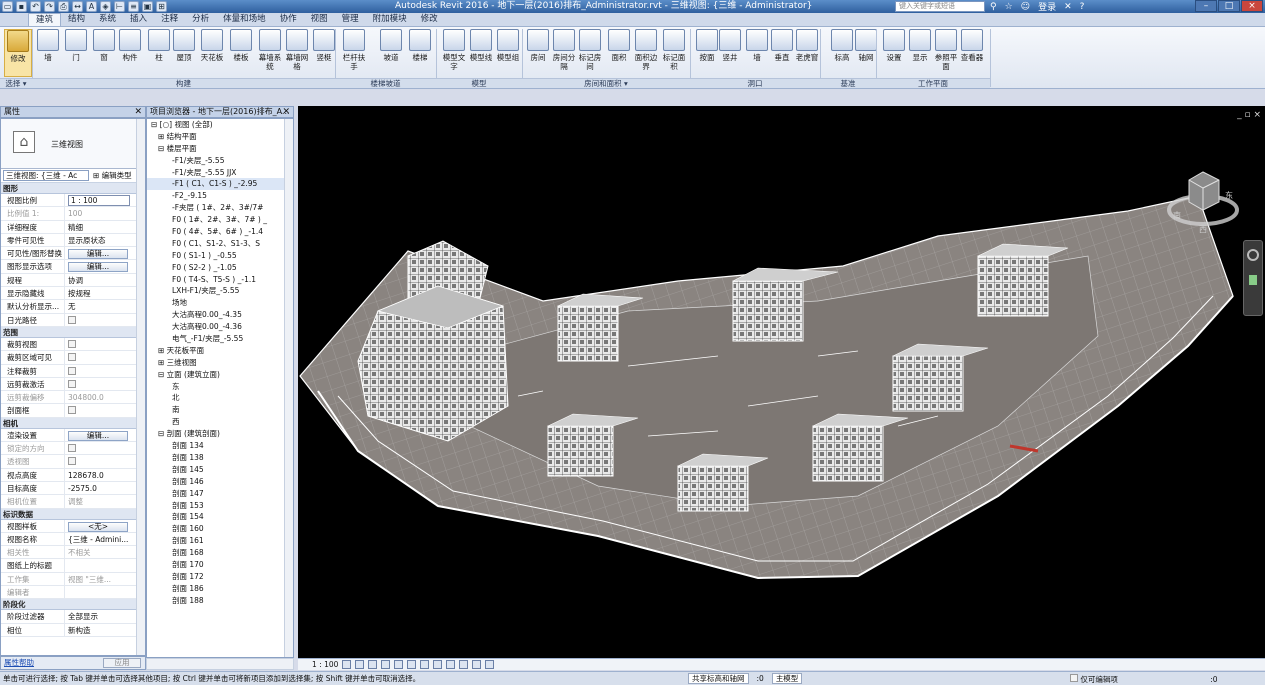 The height and width of the screenshot is (685, 1265). Describe the element at coordinates (438, 664) in the screenshot. I see `lock-view-icon` at that location.